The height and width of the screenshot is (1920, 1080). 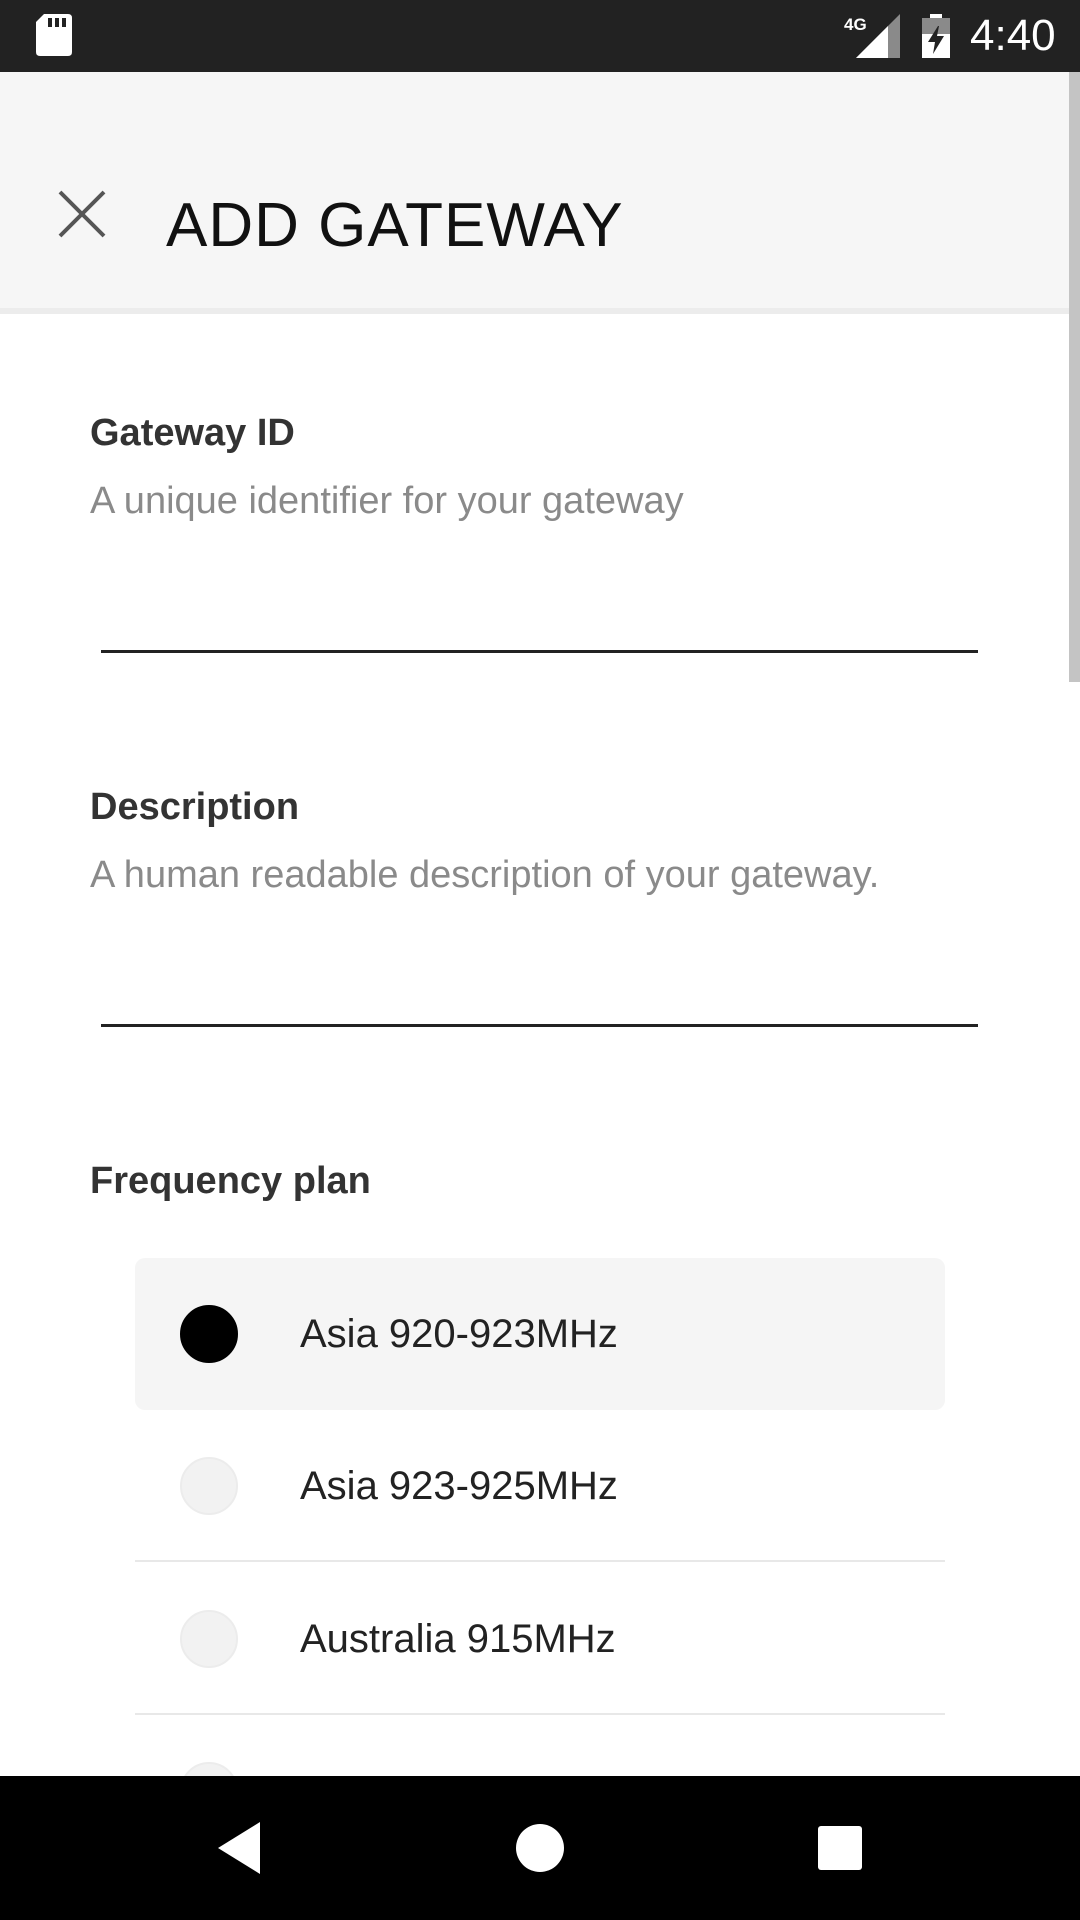 I want to click on sd-card-icon, so click(x=54, y=35).